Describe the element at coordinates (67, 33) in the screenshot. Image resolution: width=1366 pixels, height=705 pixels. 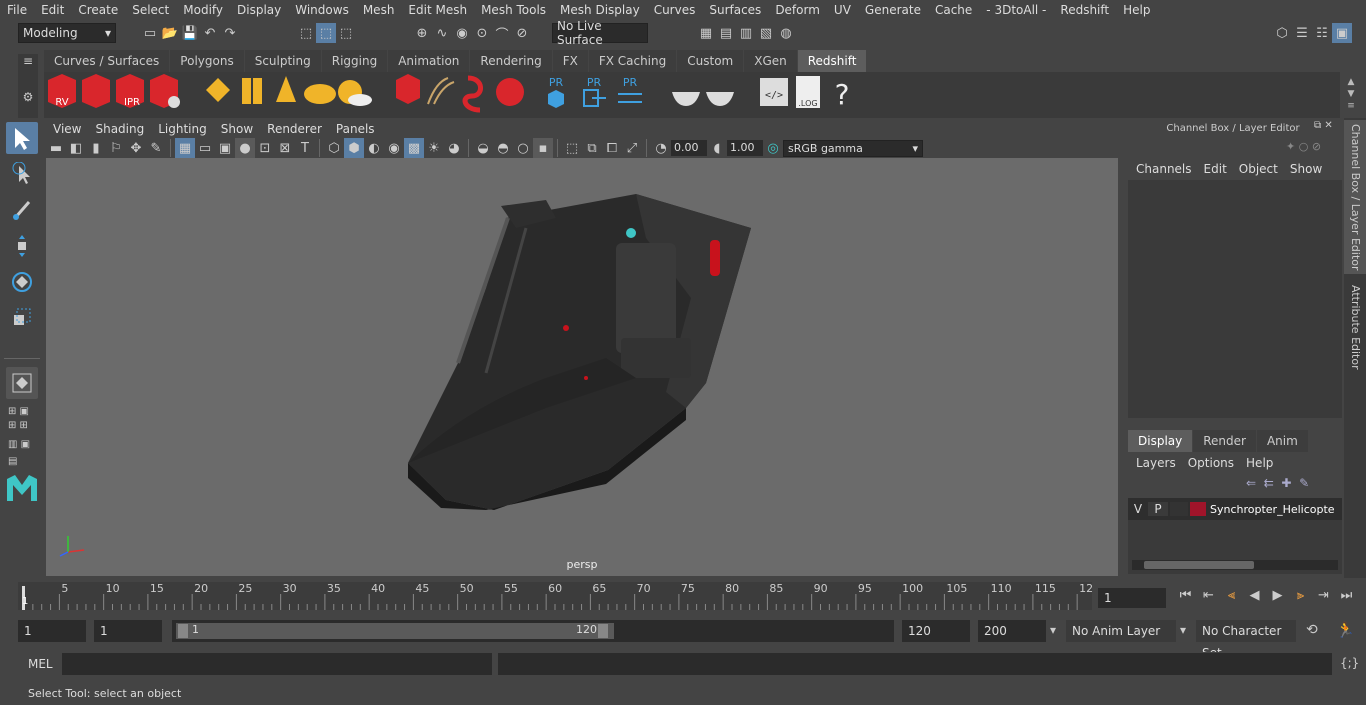
I see `mode-selector: Modeling ▾` at that location.